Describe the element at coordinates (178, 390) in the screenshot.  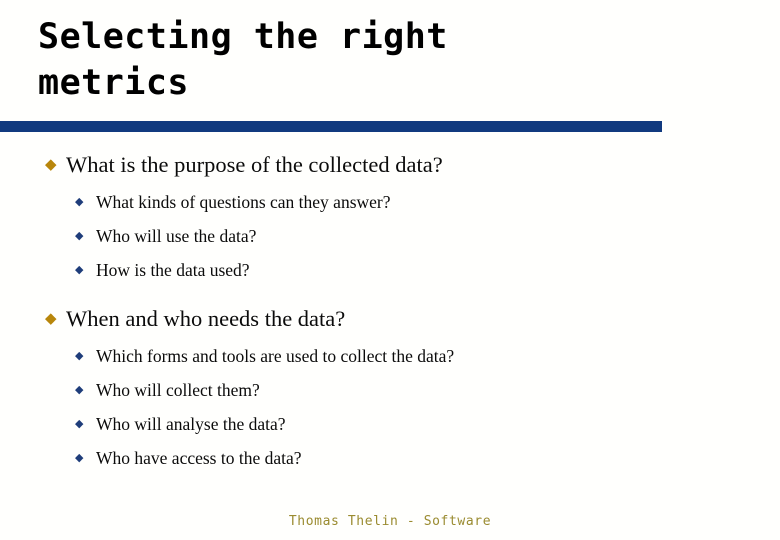
I see `bullet-level2-label: Who will collect them?` at that location.